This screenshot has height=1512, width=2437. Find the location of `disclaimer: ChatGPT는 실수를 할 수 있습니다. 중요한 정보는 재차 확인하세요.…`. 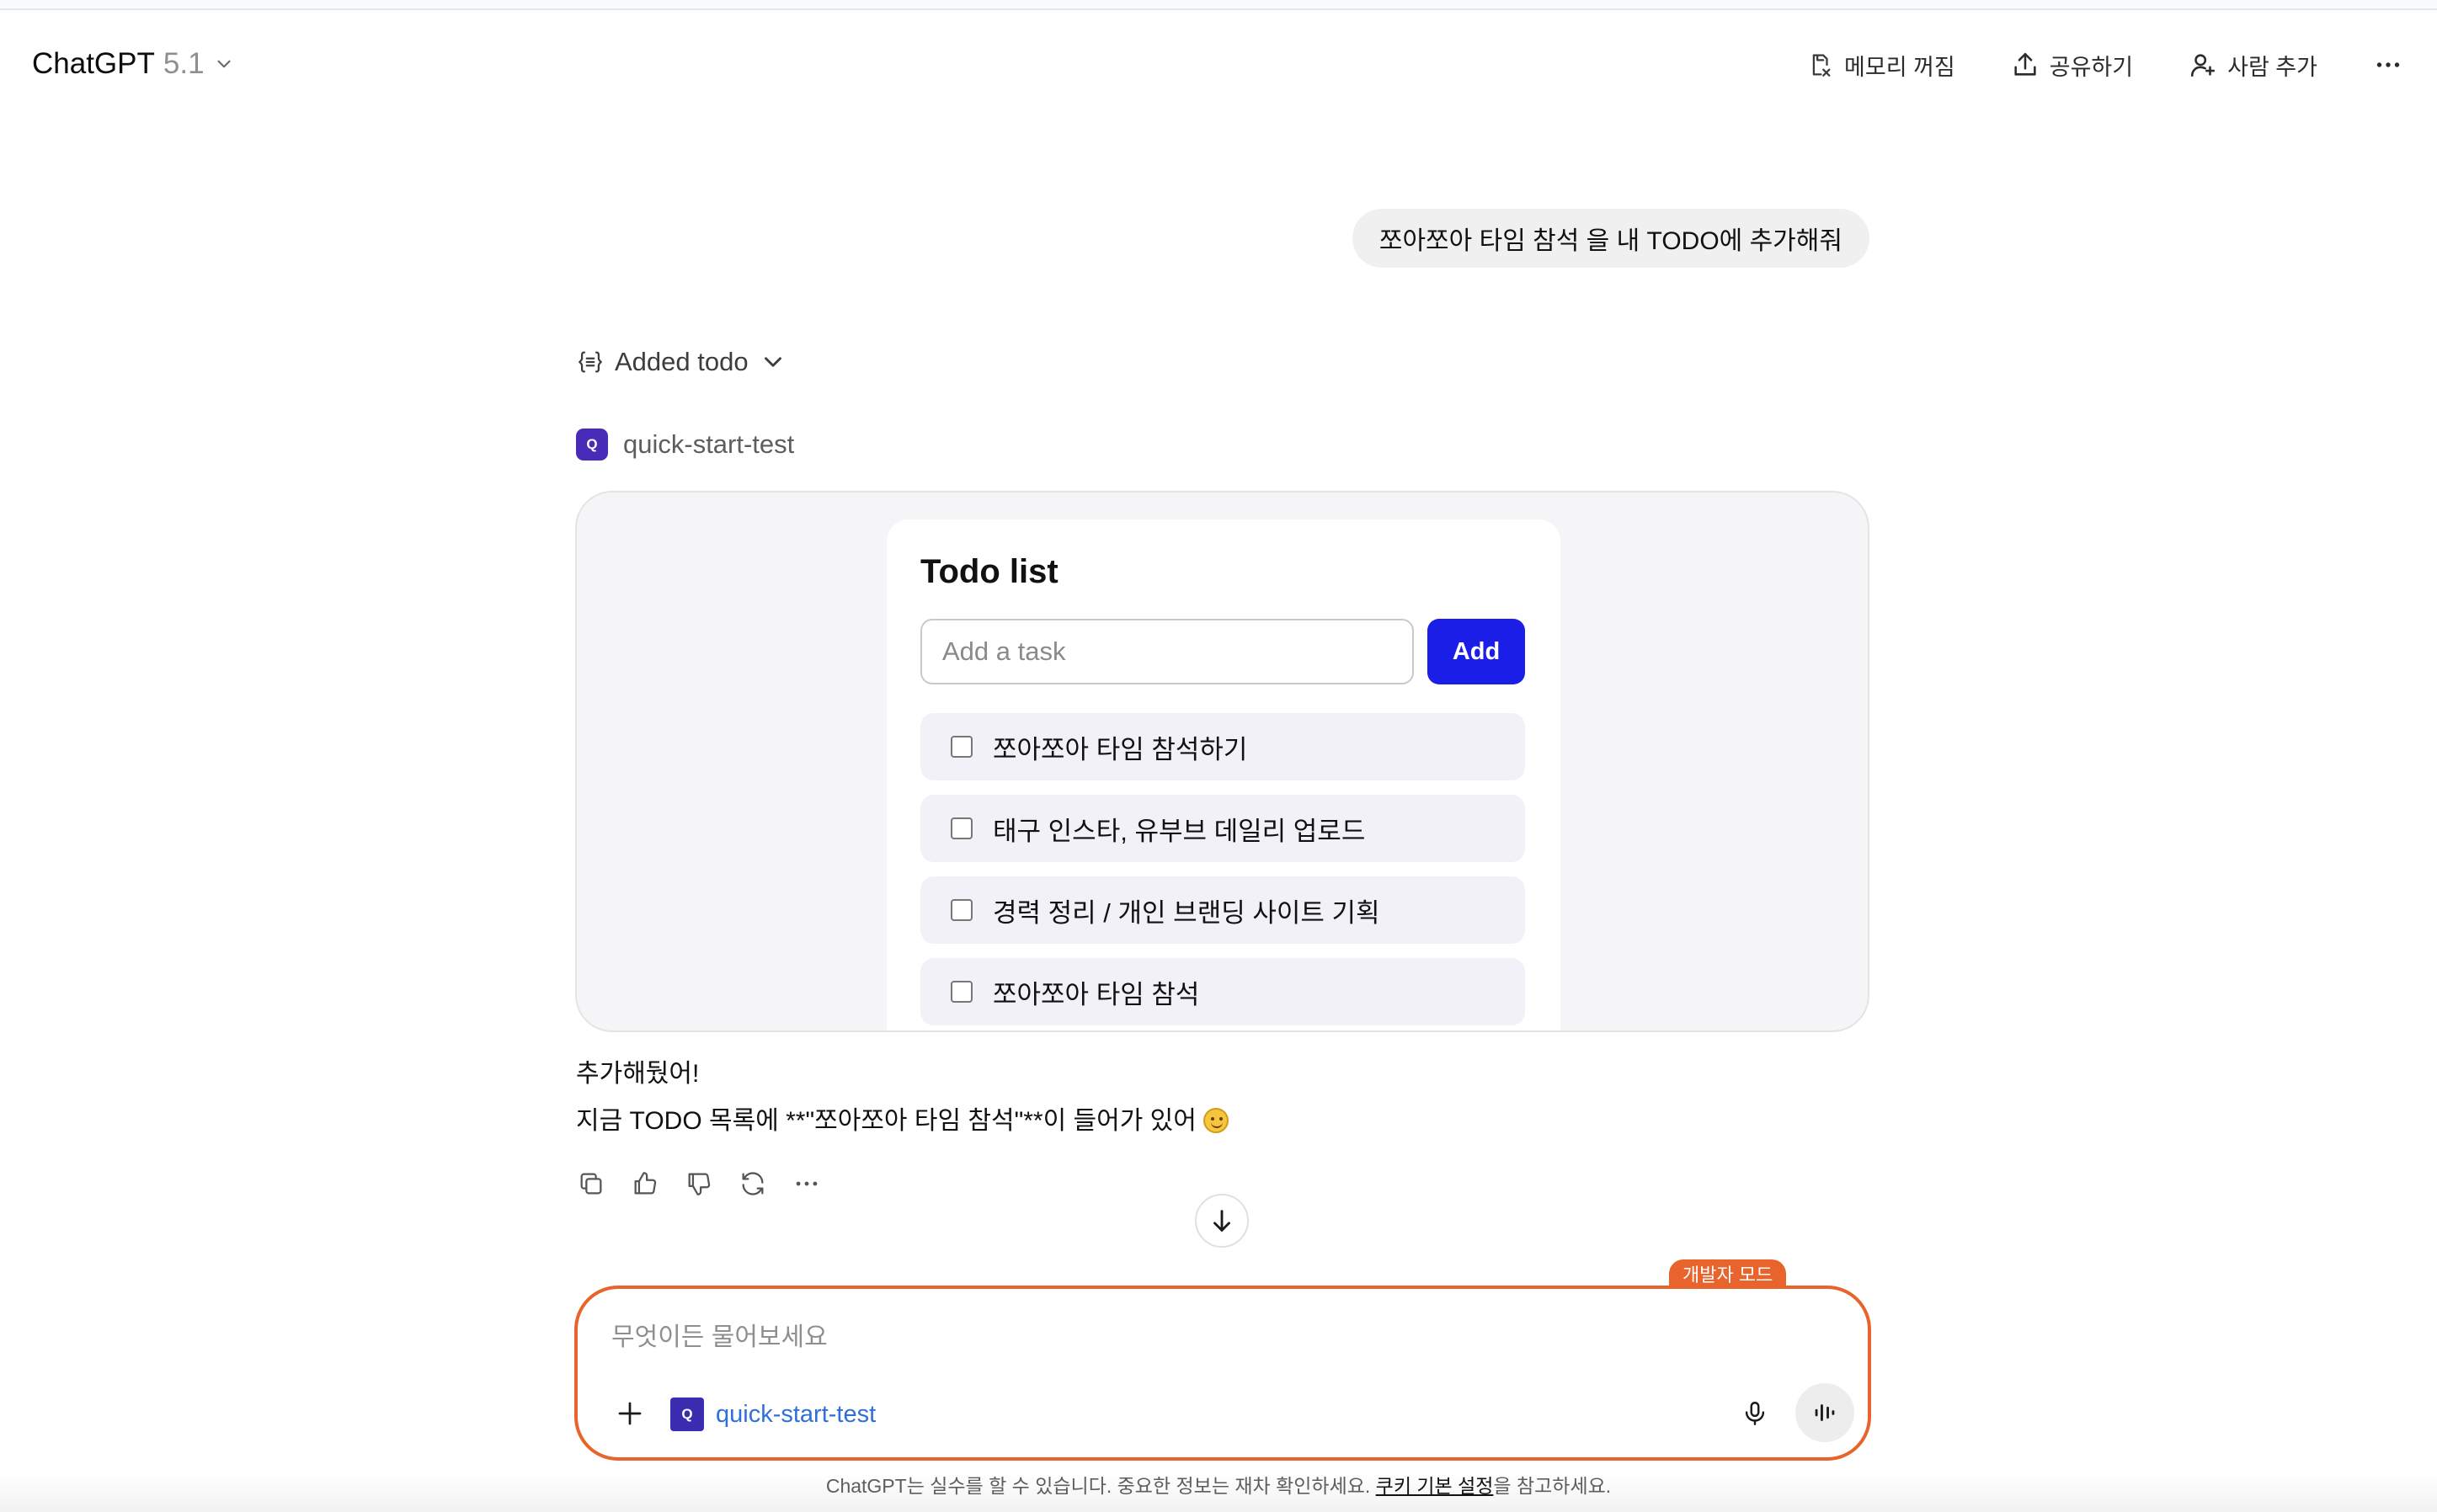

disclaimer: ChatGPT는 실수를 할 수 있습니다. 중요한 정보는 재차 확인하세요.… is located at coordinates (1218, 1486).